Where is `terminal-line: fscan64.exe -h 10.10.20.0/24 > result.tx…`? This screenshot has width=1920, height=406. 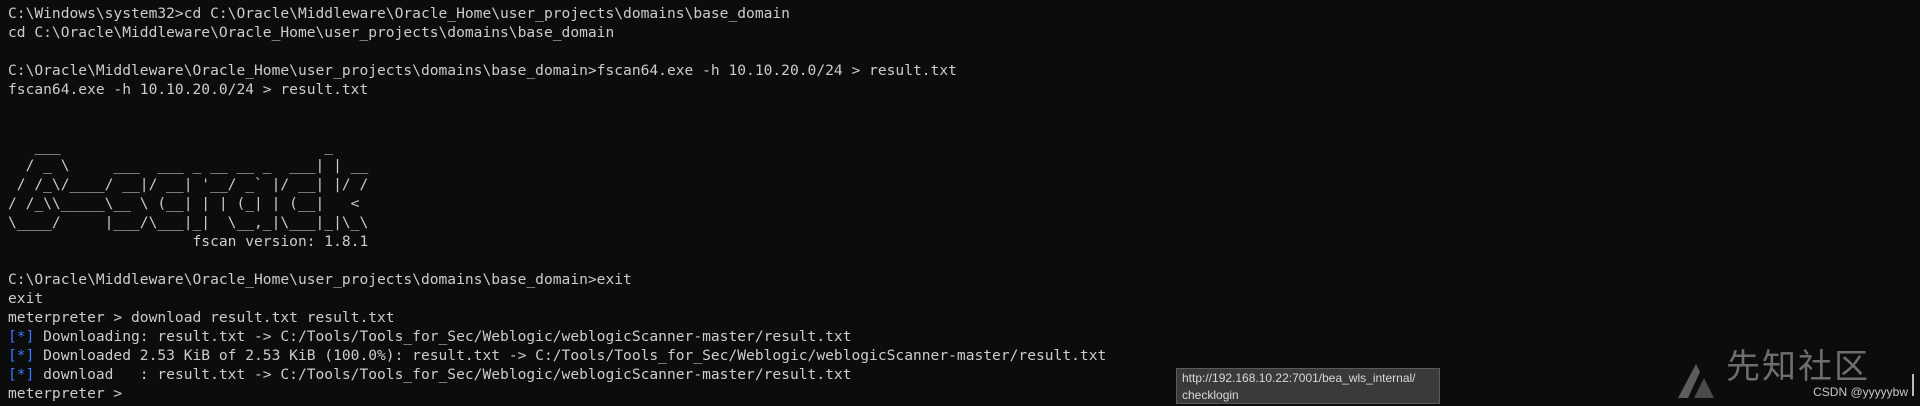 terminal-line: fscan64.exe -h 10.10.20.0/24 > result.tx… is located at coordinates (188, 89).